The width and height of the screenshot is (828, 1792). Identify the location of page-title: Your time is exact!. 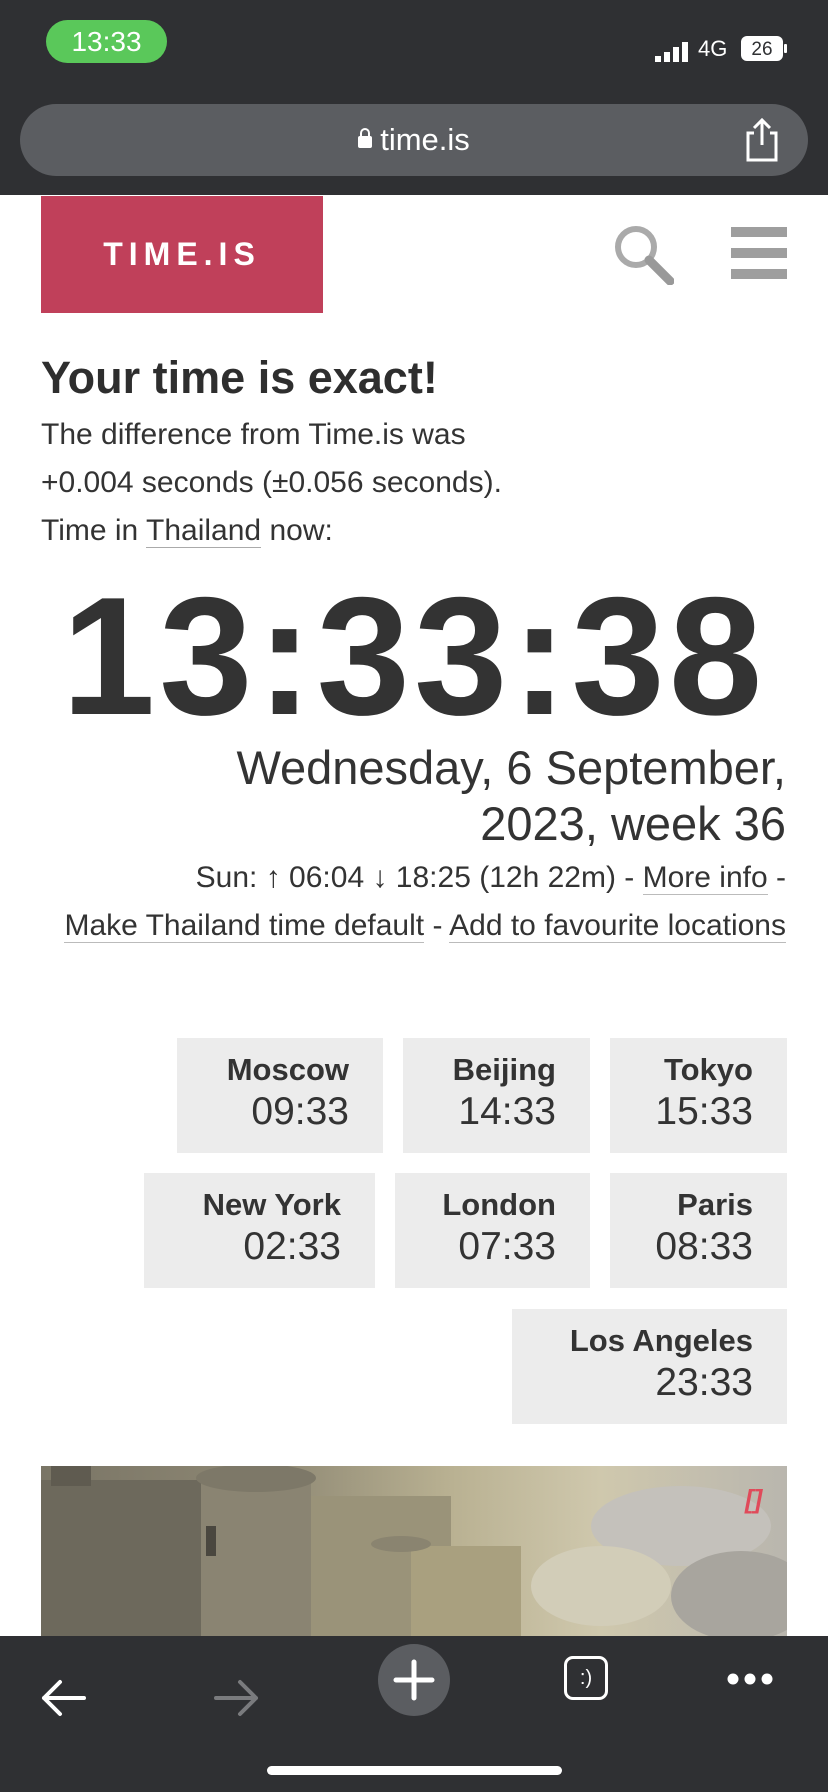
(239, 377).